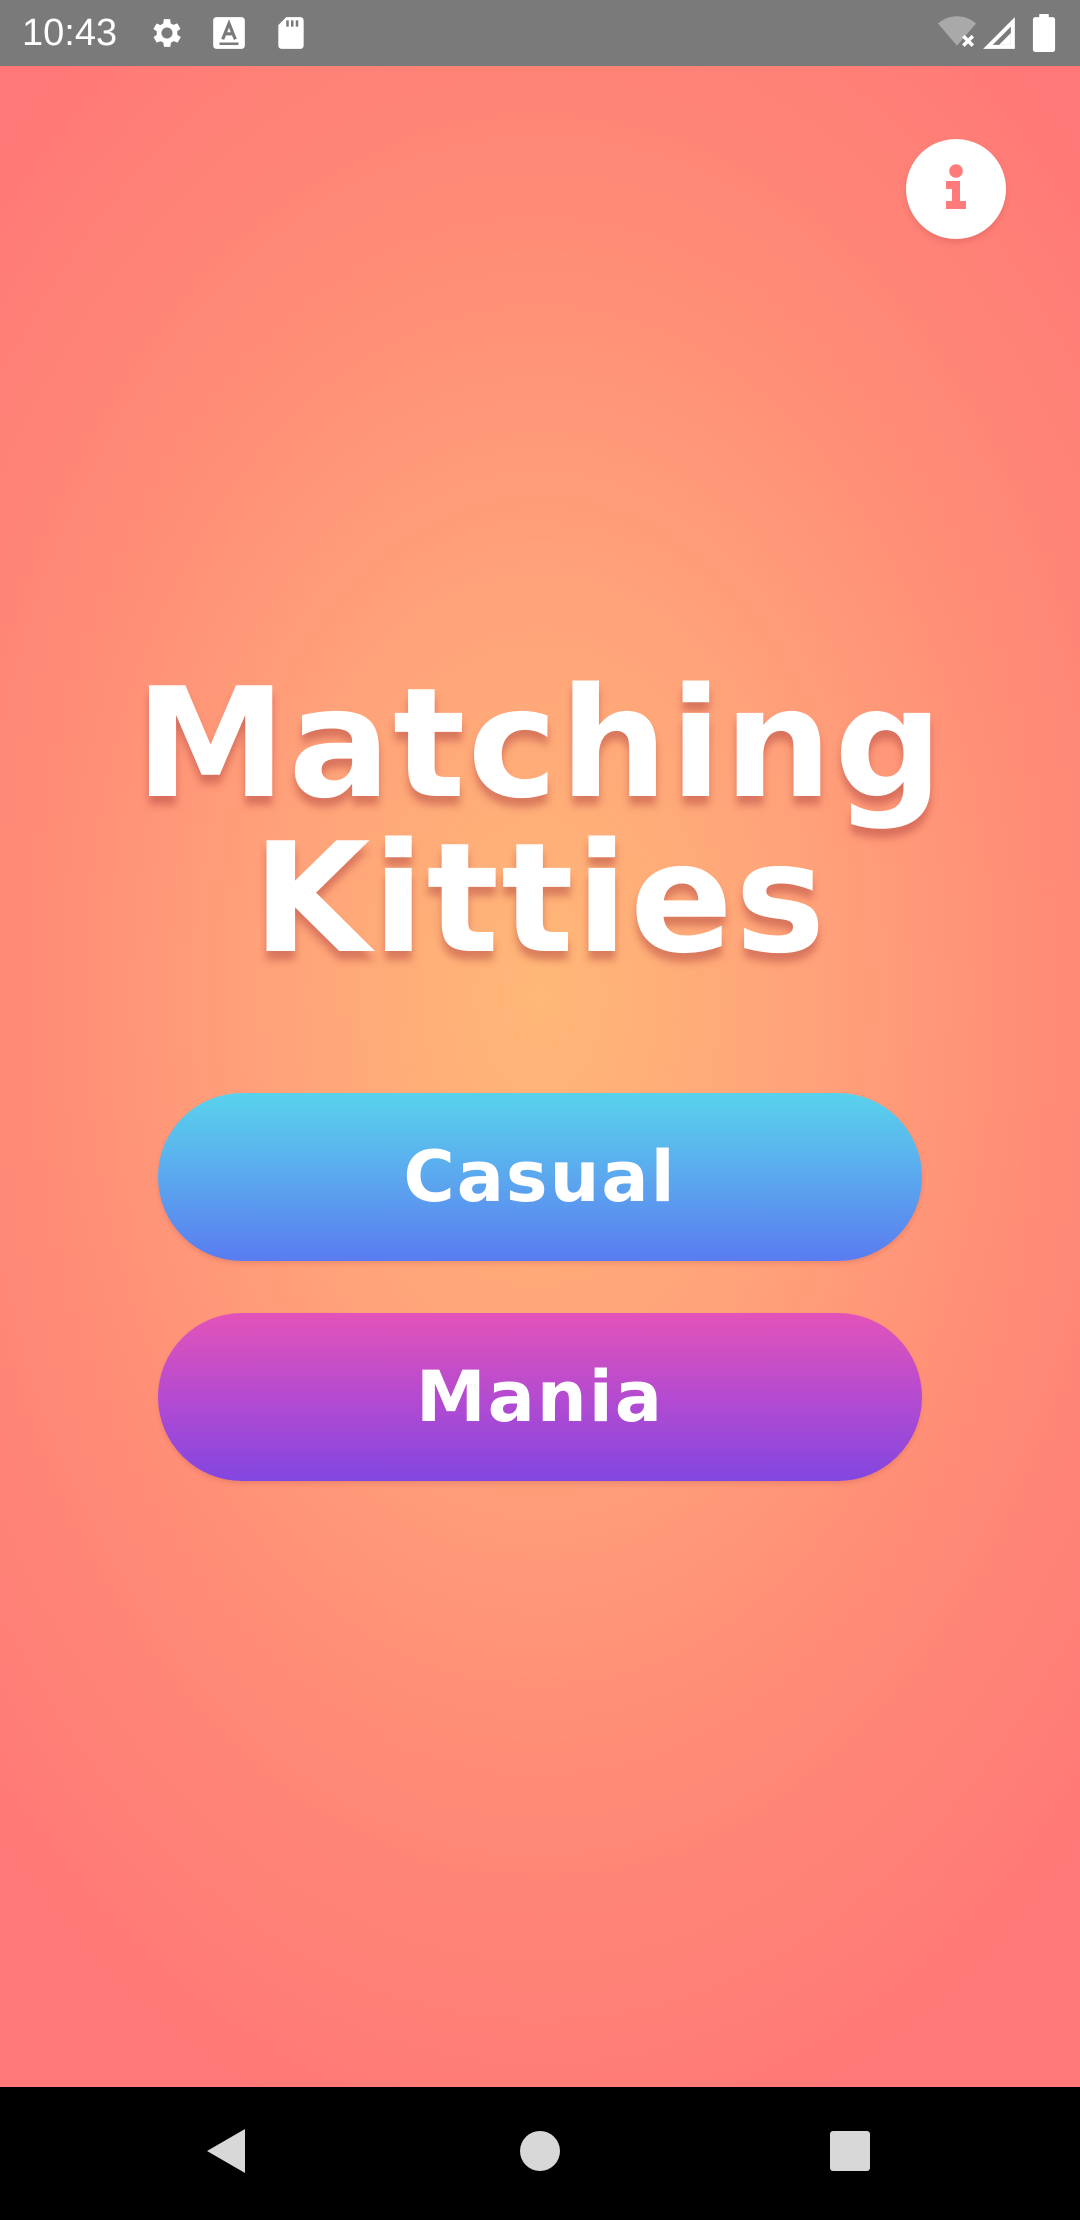  Describe the element at coordinates (229, 33) in the screenshot. I see `keyboard-a-icon` at that location.